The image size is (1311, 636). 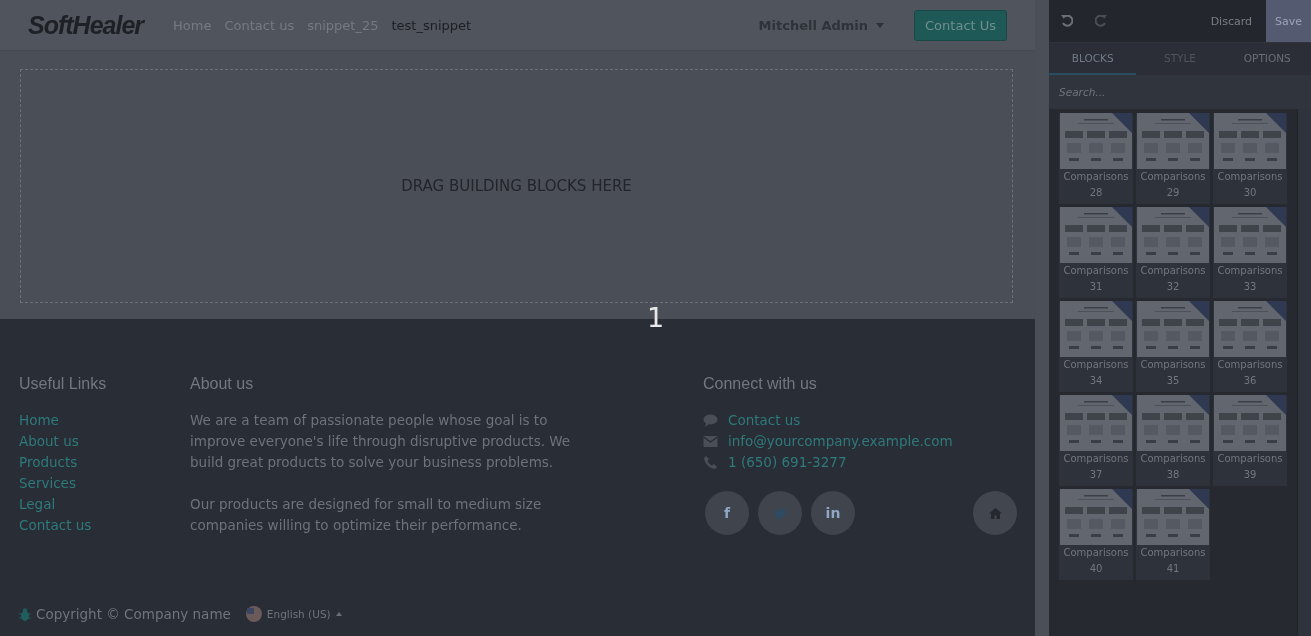 I want to click on section-heading: Useful Links, so click(x=63, y=384).